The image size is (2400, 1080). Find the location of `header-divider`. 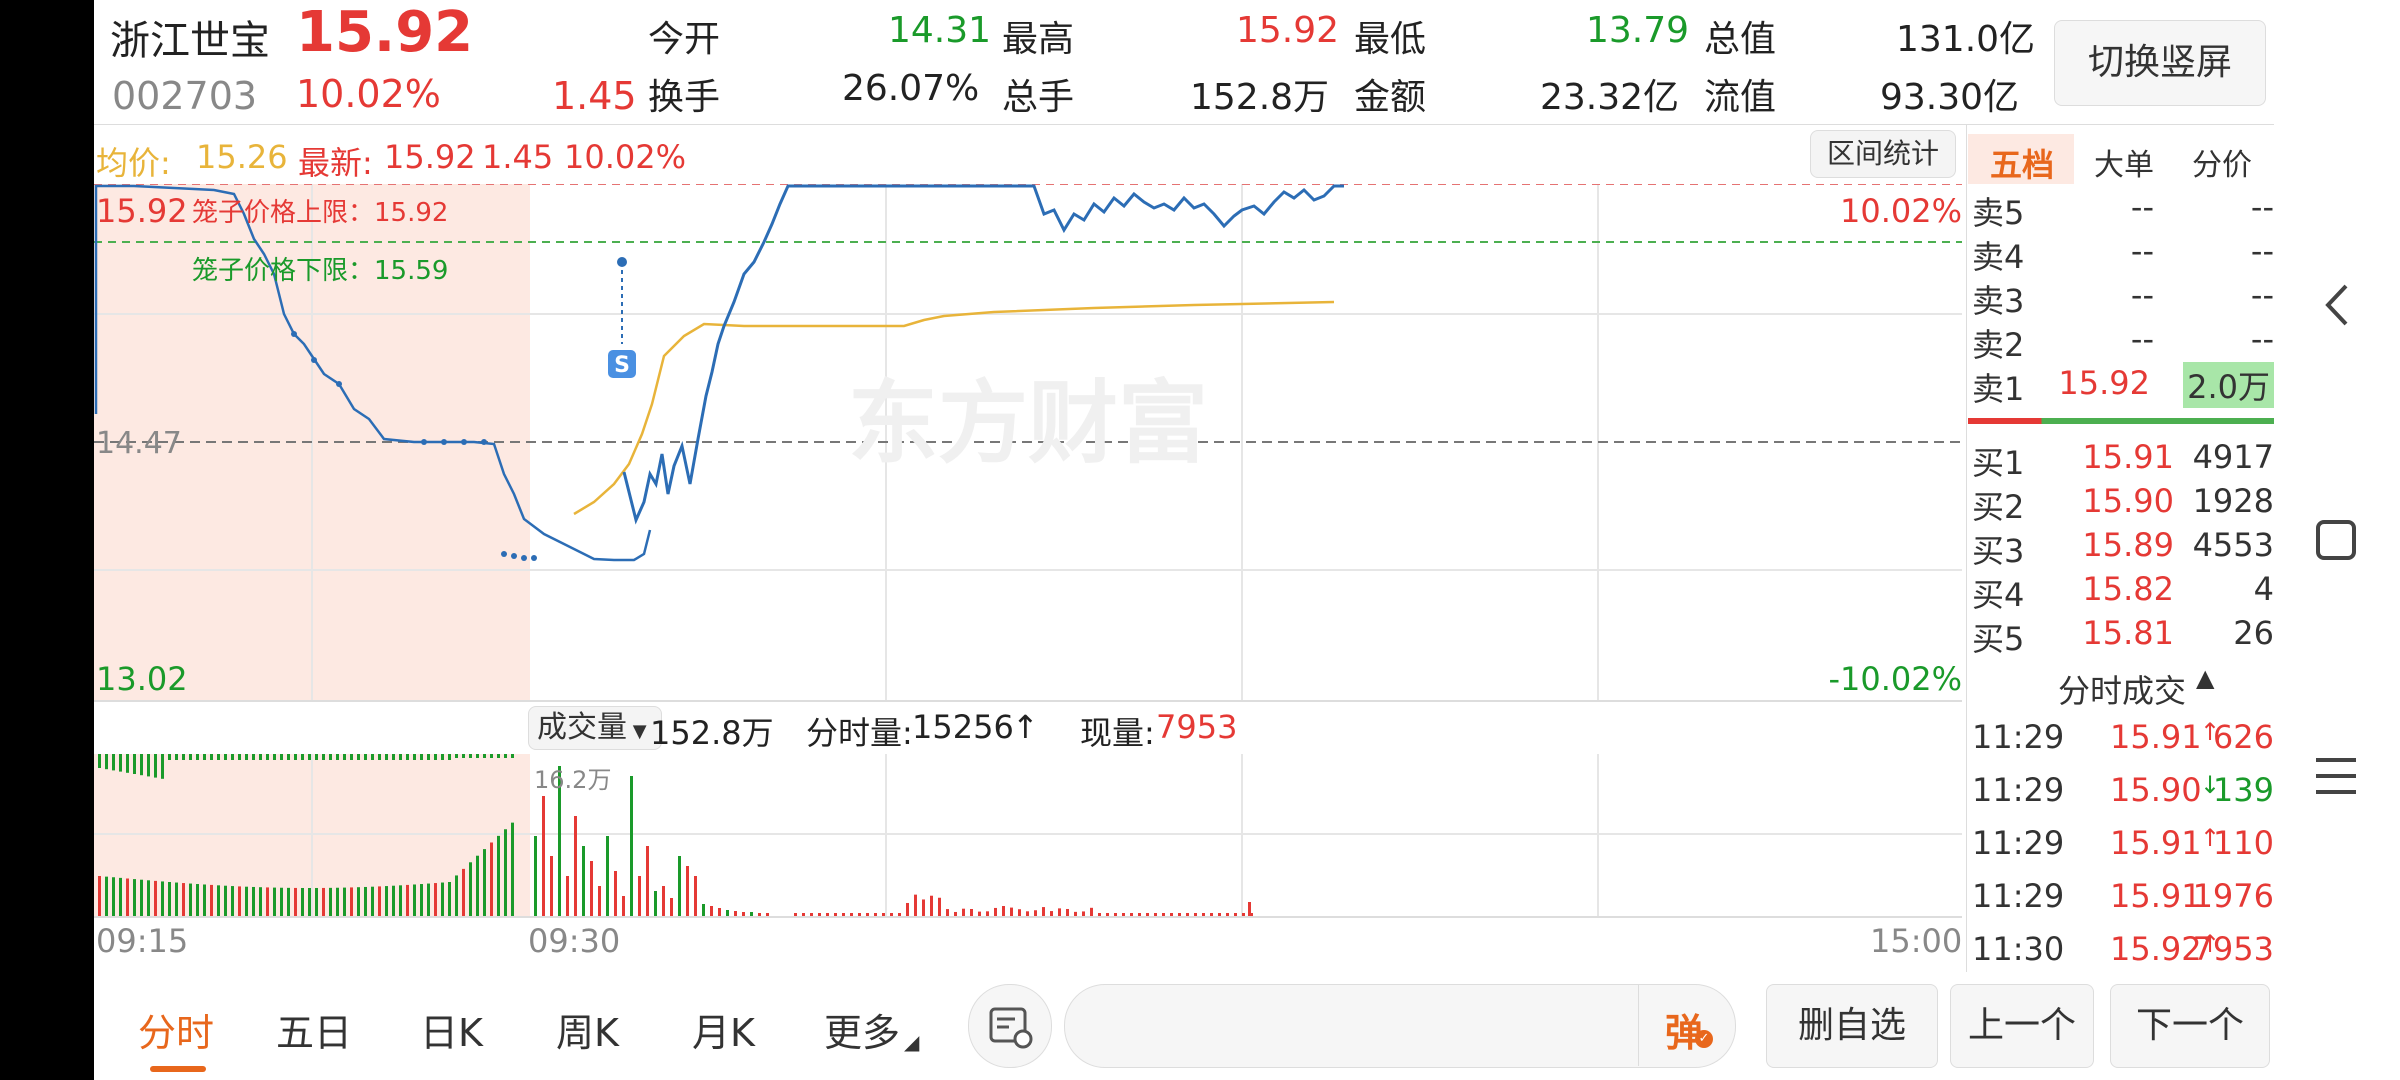

header-divider is located at coordinates (1184, 124).